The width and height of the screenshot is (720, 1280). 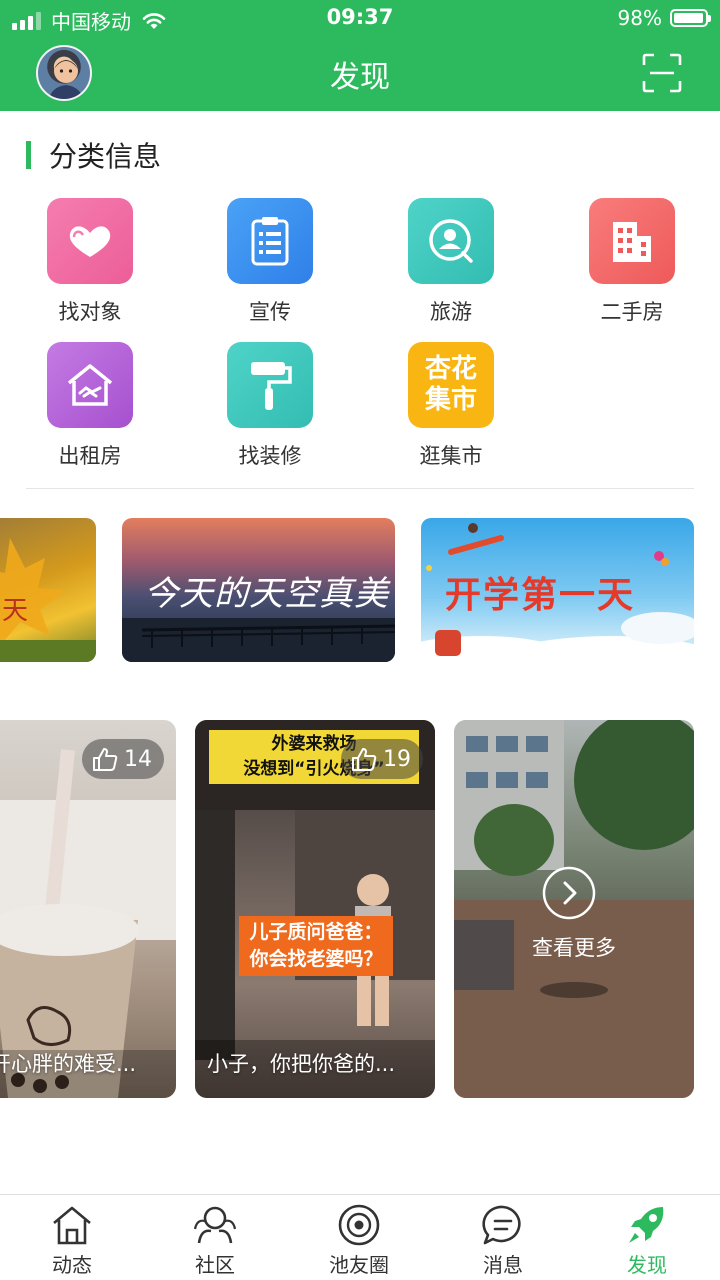 I want to click on category-label: 二手房, so click(x=632, y=312).